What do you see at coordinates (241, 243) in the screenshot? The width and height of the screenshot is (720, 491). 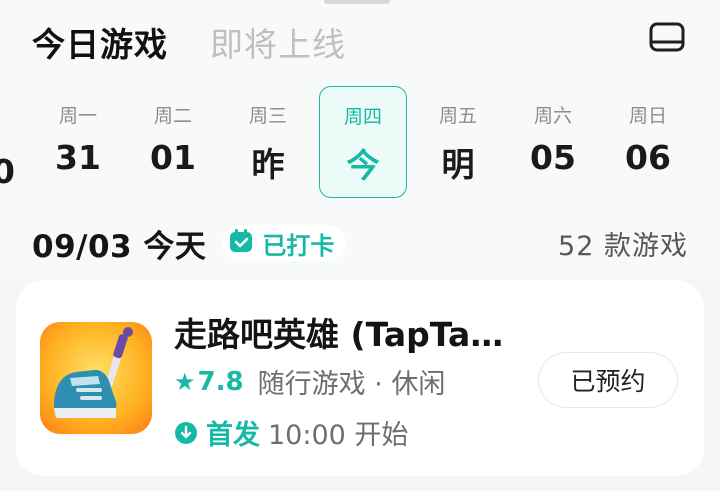 I see `calendar-check-icon` at bounding box center [241, 243].